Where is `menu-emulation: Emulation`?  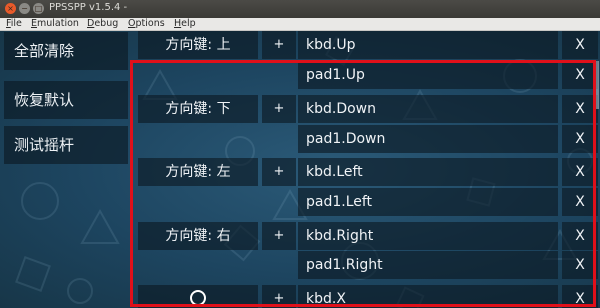 menu-emulation: Emulation is located at coordinates (55, 24).